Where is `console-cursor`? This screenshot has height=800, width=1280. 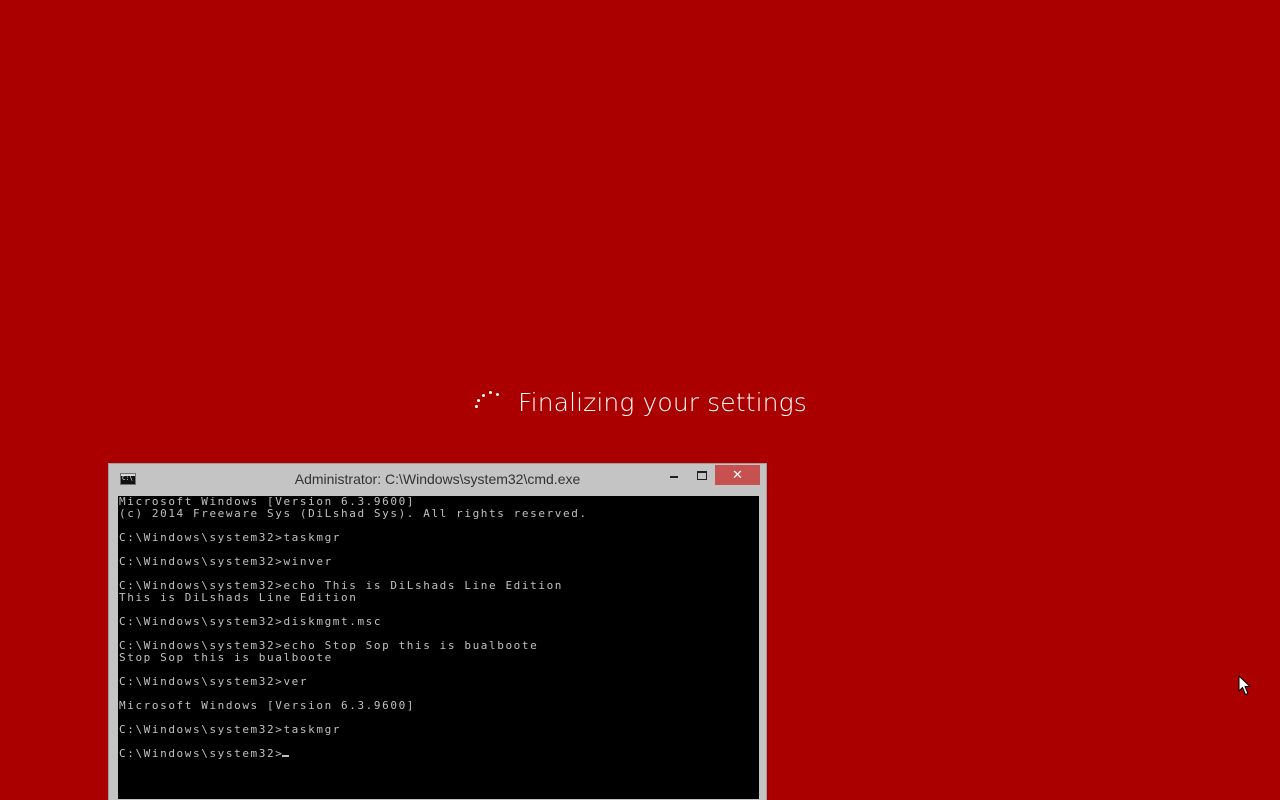
console-cursor is located at coordinates (286, 756).